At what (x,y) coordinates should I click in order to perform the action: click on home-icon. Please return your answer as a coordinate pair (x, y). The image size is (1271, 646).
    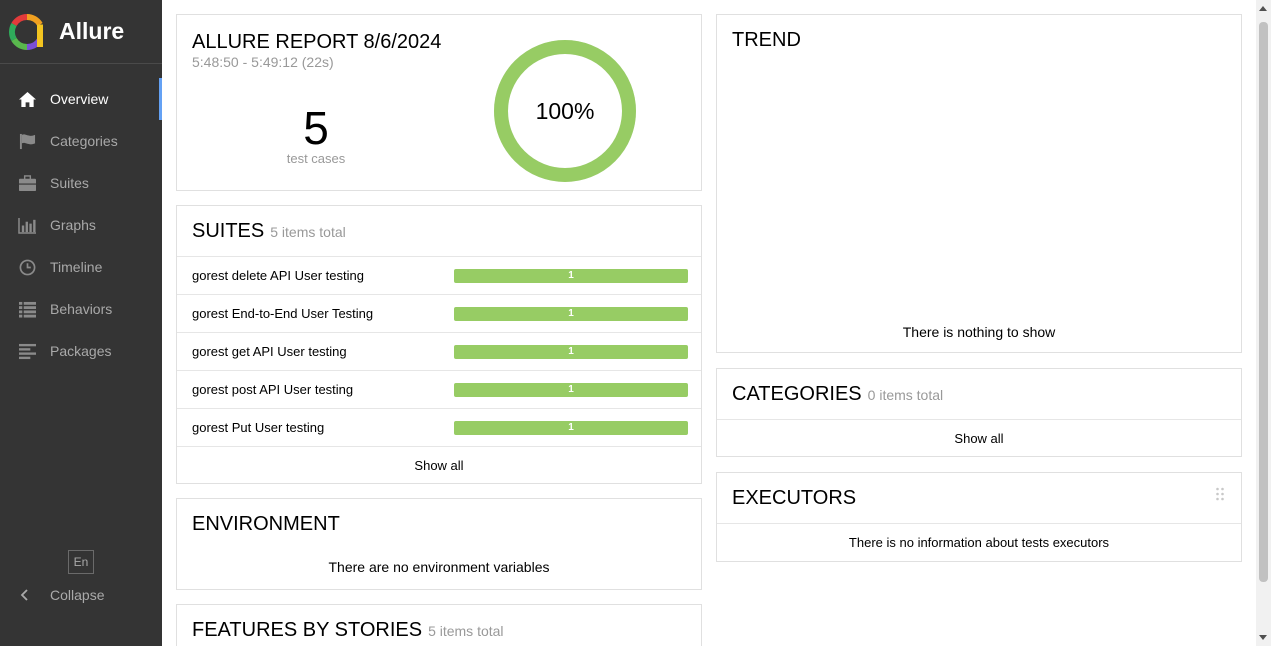
    Looking at the image, I should click on (27, 99).